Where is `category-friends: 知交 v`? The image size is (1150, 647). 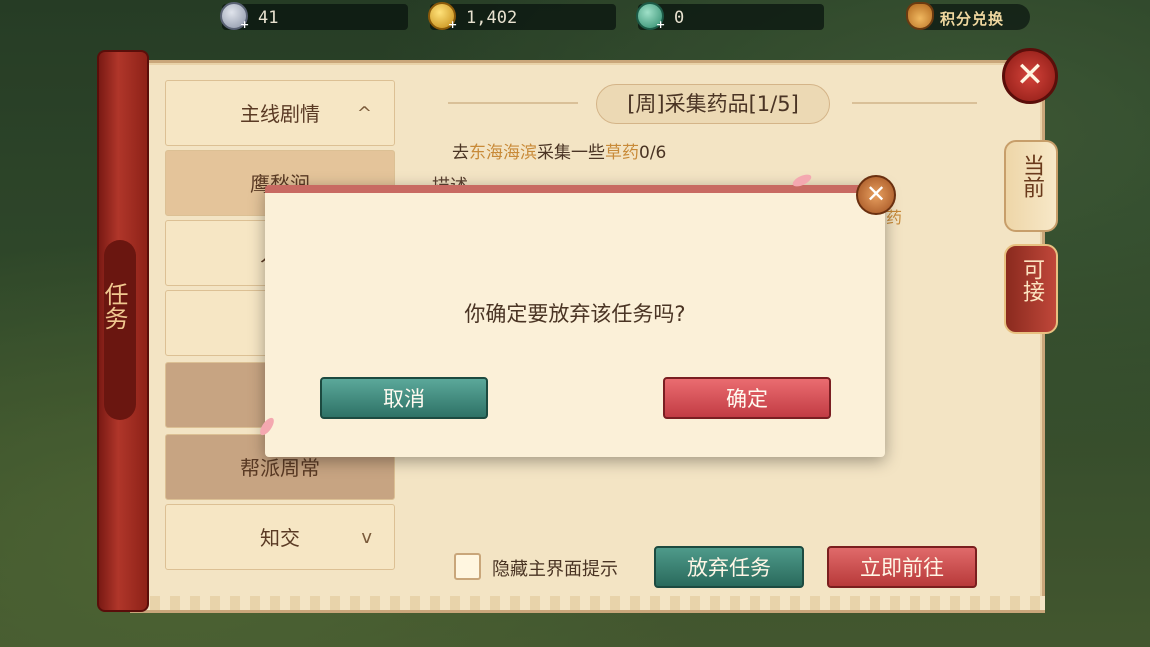 category-friends: 知交 v is located at coordinates (280, 537).